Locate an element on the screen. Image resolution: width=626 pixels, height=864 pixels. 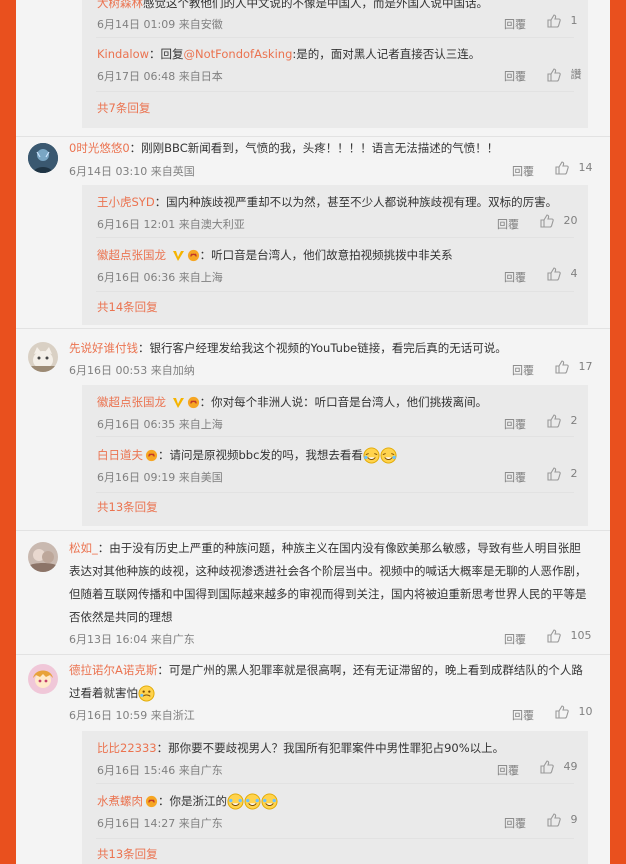
comment-time: 6月16日 00:53 来自加纳 is located at coordinates (132, 370).